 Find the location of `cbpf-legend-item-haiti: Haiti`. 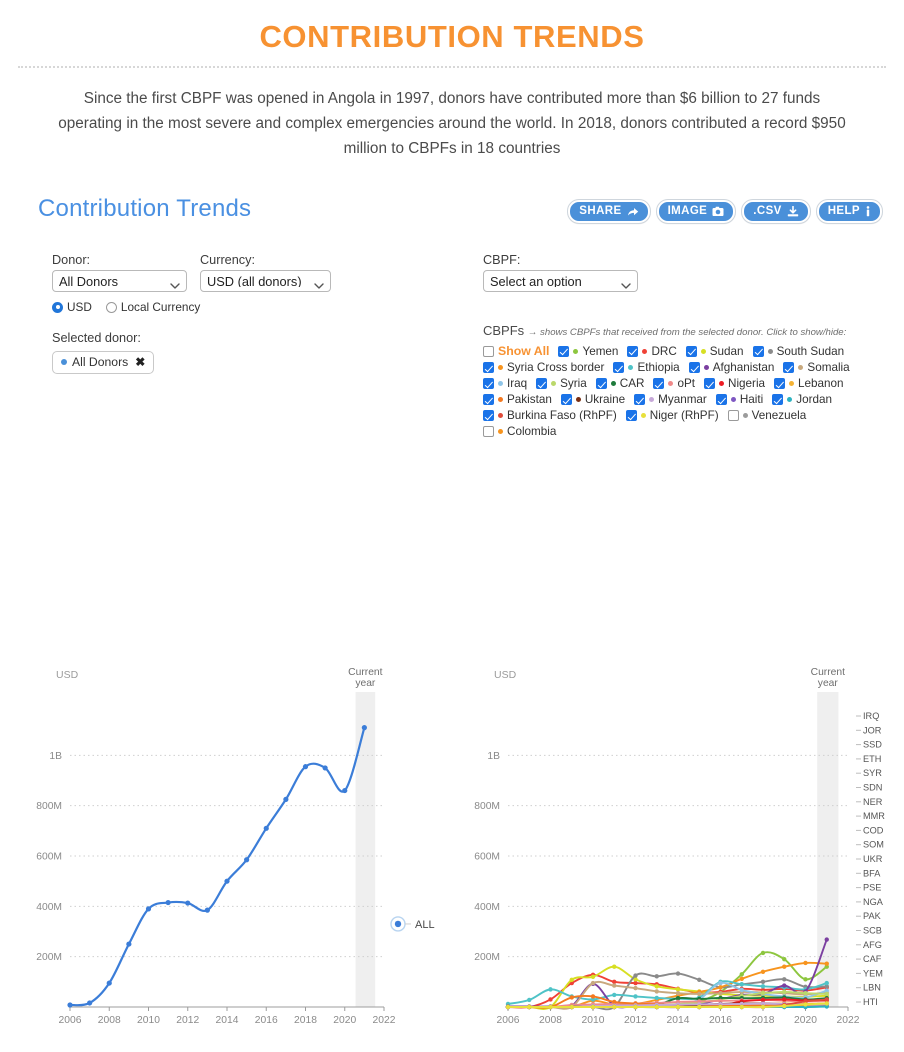

cbpf-legend-item-haiti: Haiti is located at coordinates (739, 399).